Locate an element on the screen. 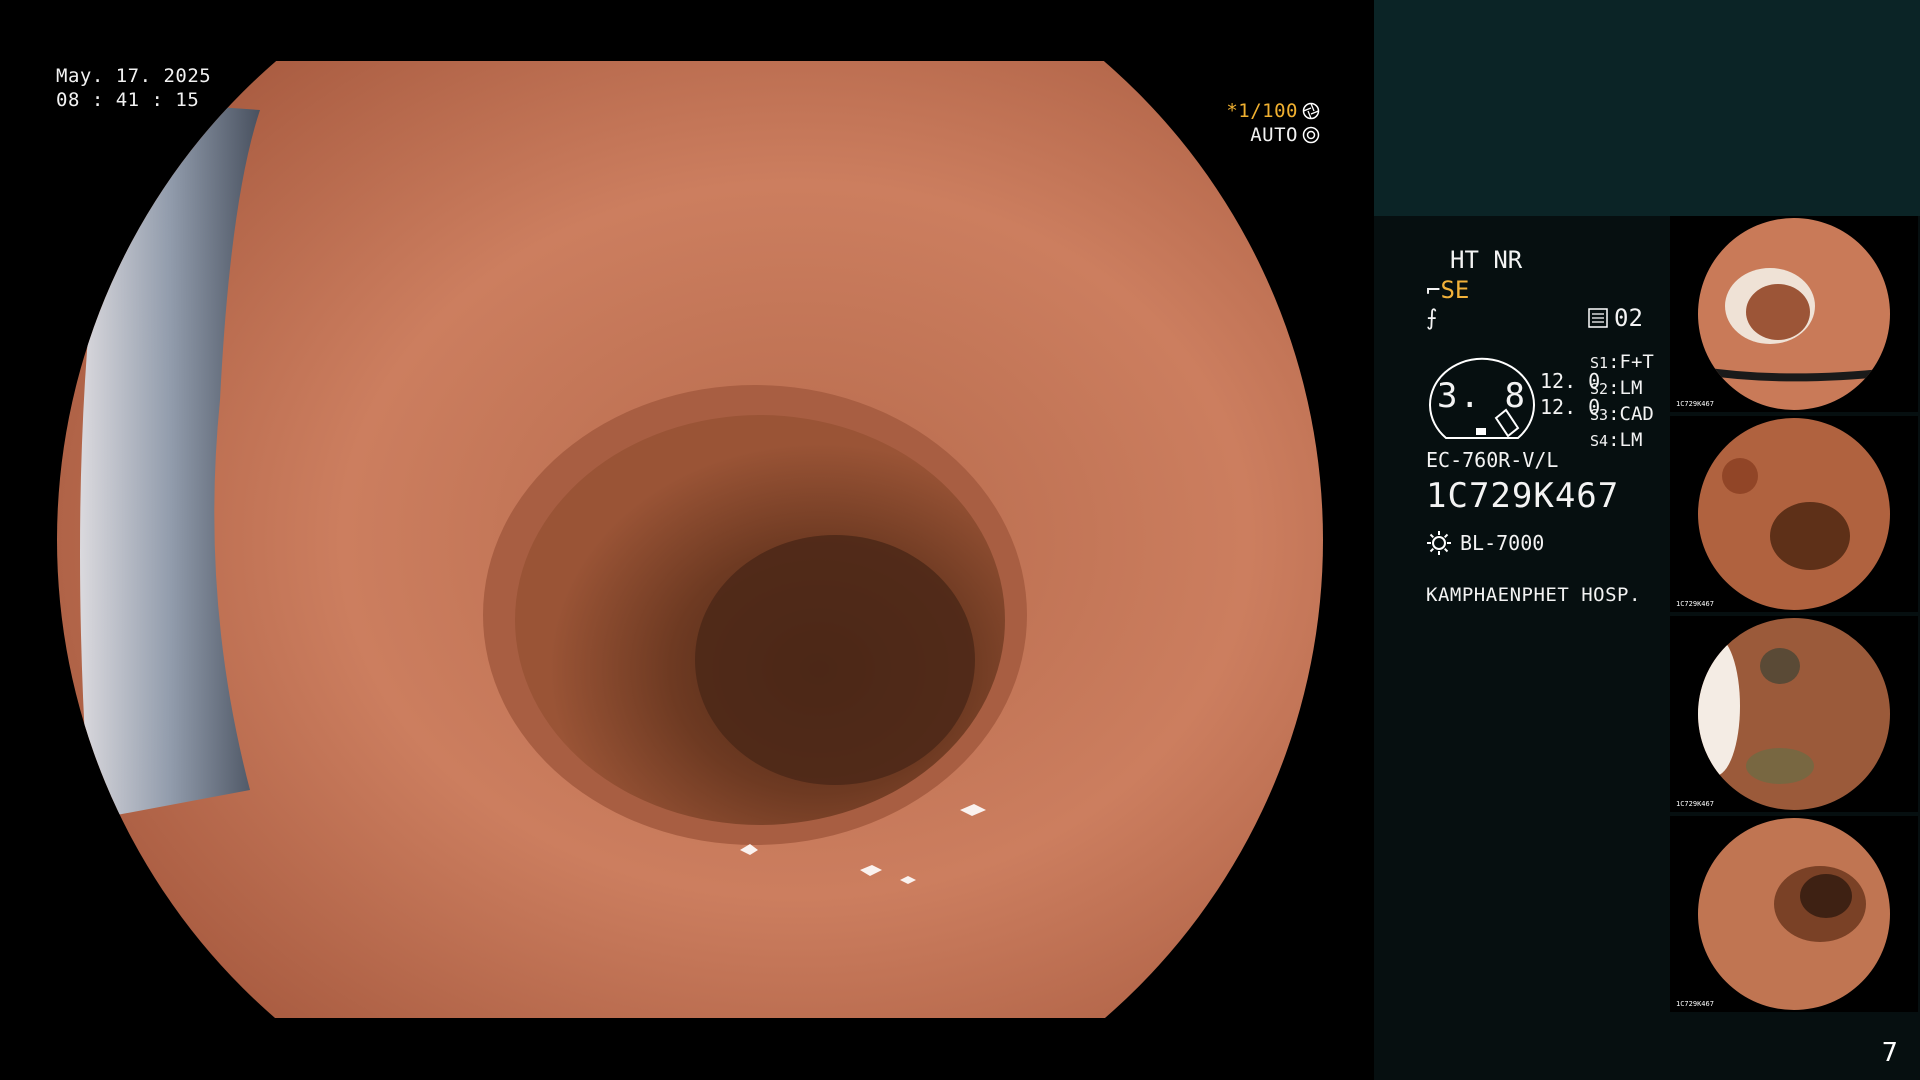  light-source: BL-7000 is located at coordinates (1485, 543).